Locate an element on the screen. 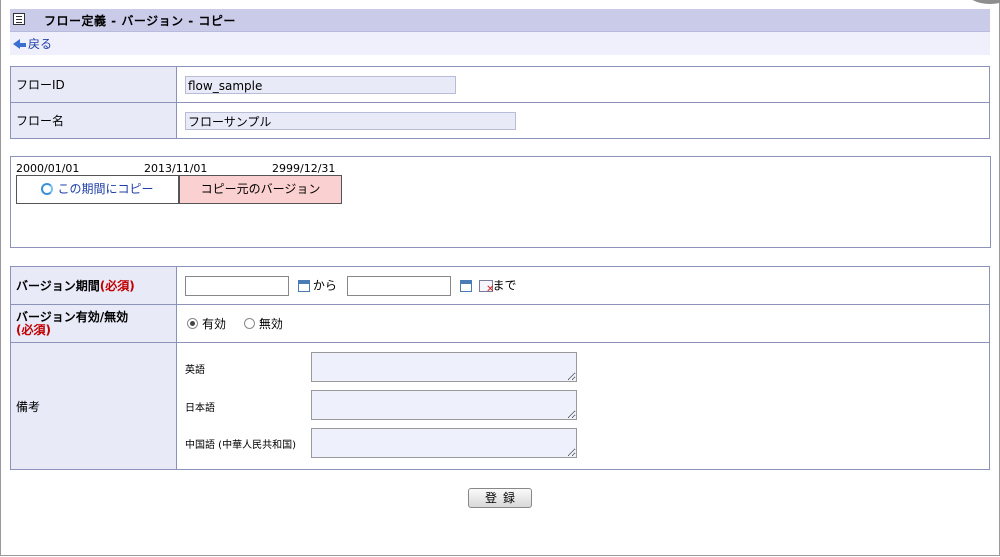 The width and height of the screenshot is (1000, 557). end-calendar-icon is located at coordinates (465, 285).